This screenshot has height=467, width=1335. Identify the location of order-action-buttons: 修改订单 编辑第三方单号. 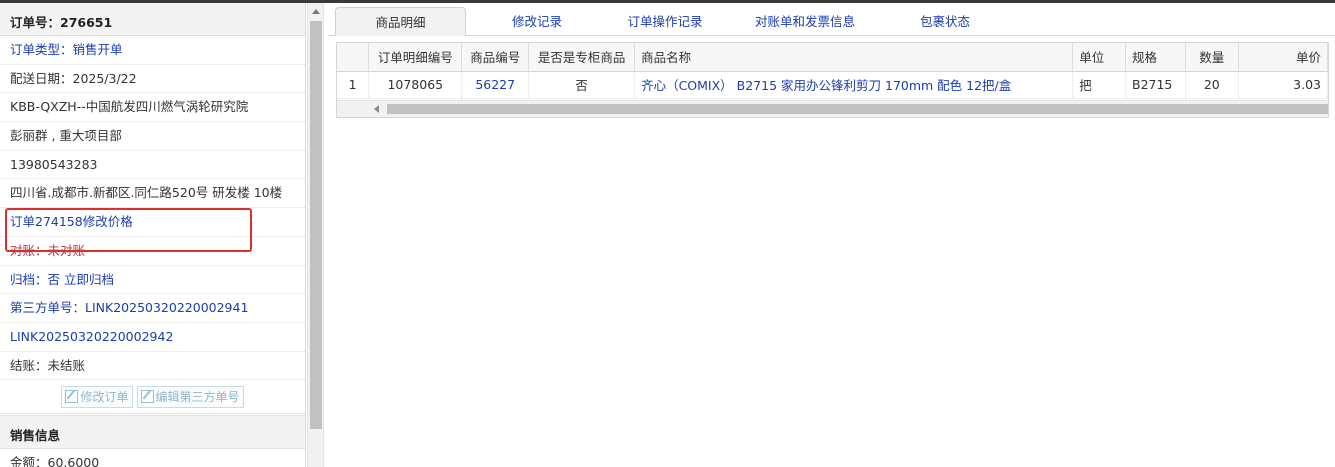
(152, 397).